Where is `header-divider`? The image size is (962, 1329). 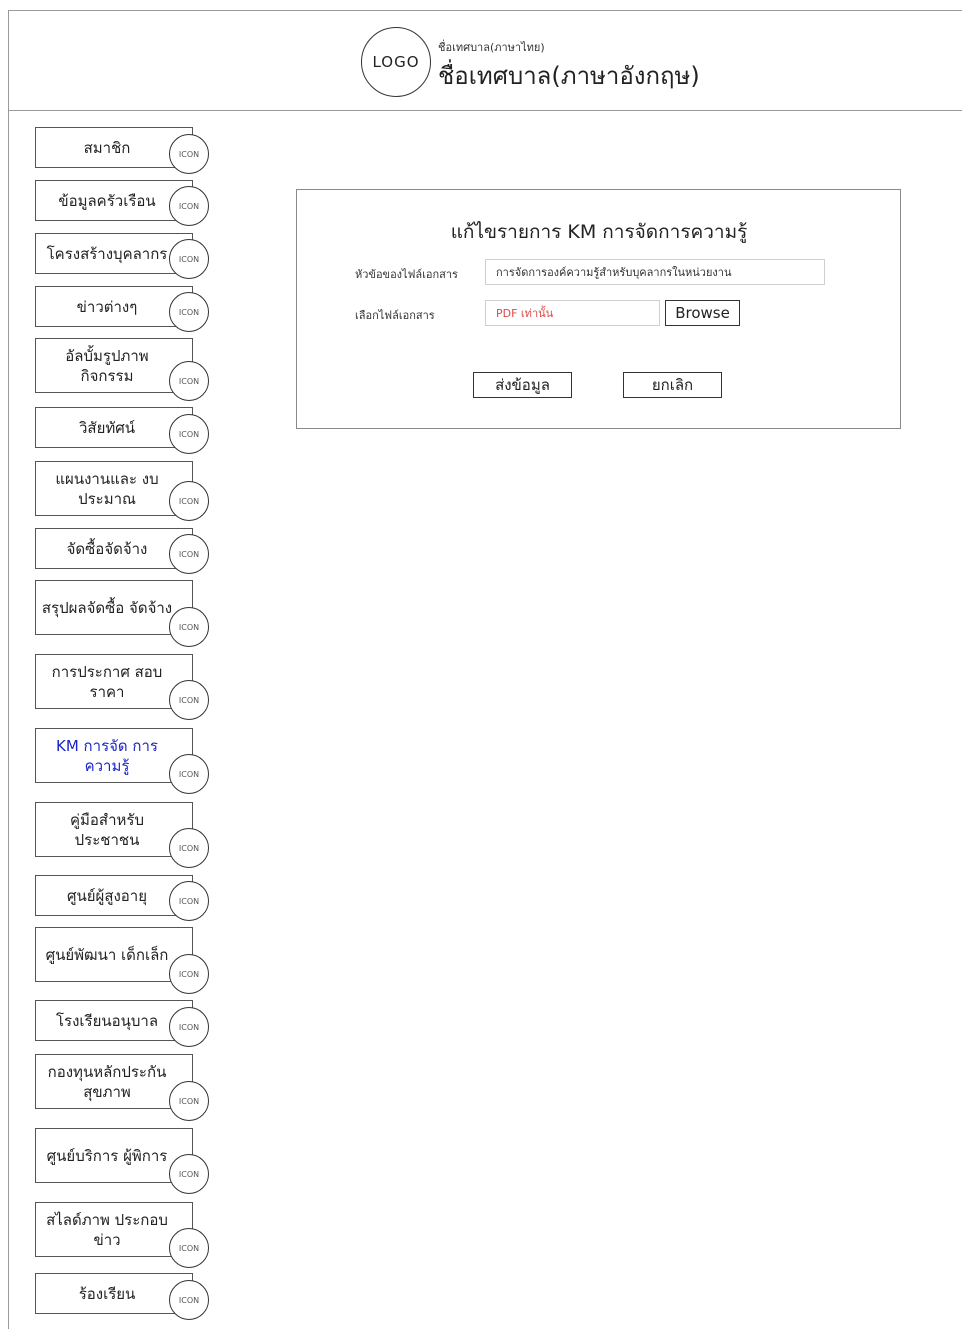 header-divider is located at coordinates (485, 110).